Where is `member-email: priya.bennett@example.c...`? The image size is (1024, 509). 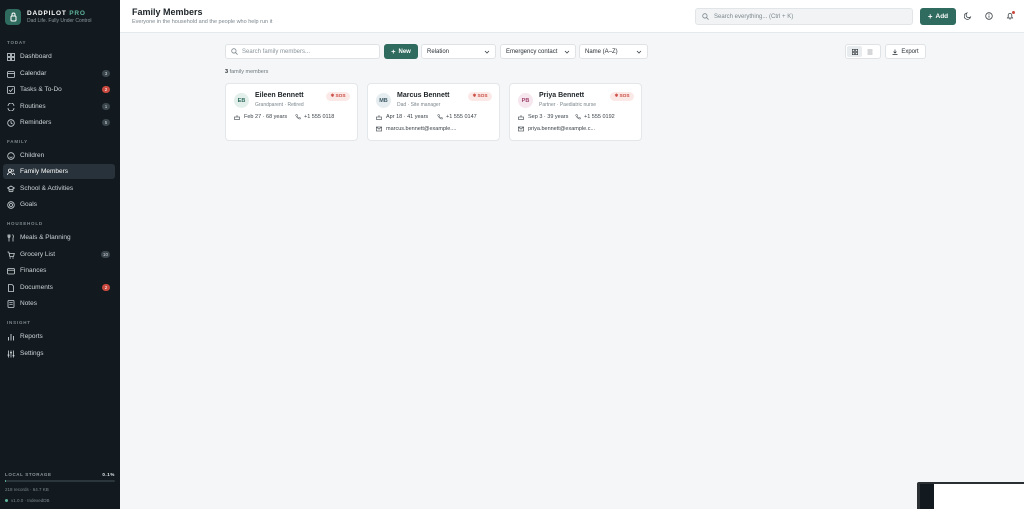 member-email: priya.bennett@example.c... is located at coordinates (556, 129).